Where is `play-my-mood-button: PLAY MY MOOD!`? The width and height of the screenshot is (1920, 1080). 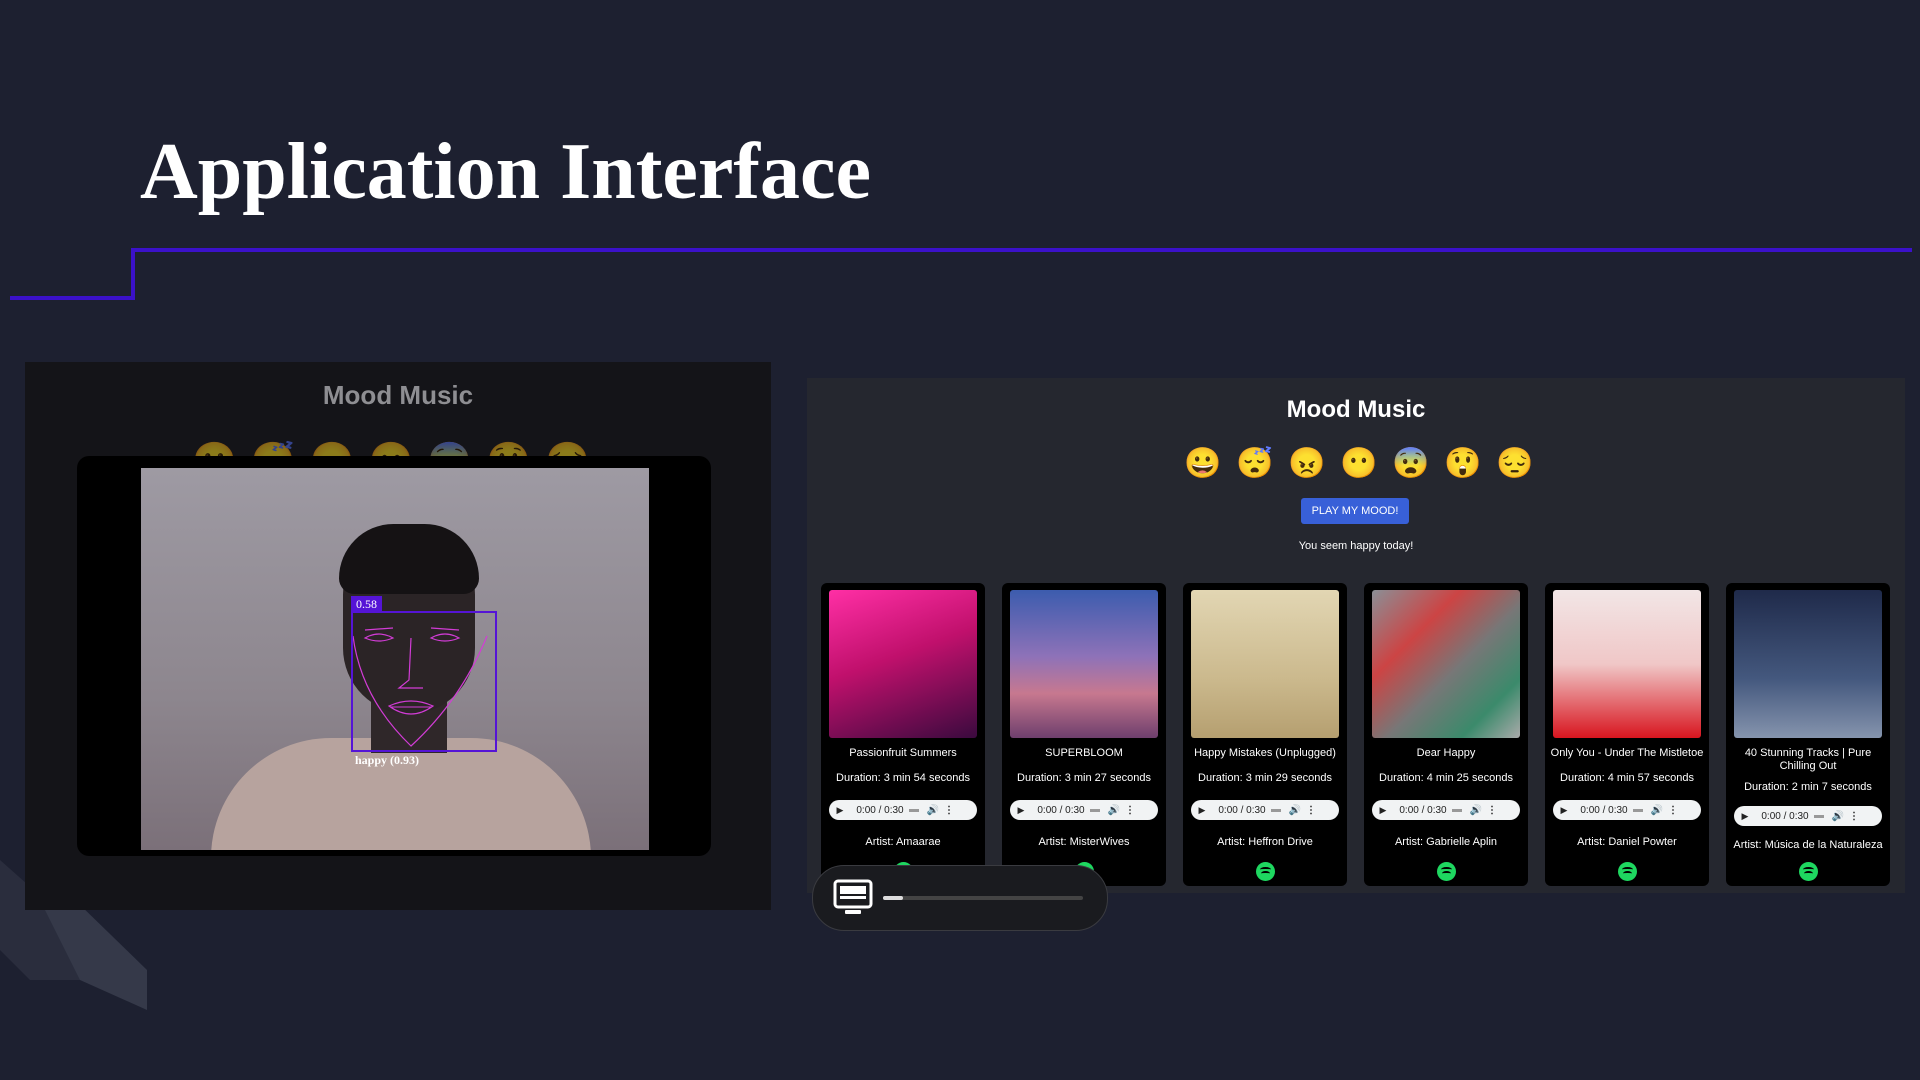
play-my-mood-button: PLAY MY MOOD! is located at coordinates (1355, 511).